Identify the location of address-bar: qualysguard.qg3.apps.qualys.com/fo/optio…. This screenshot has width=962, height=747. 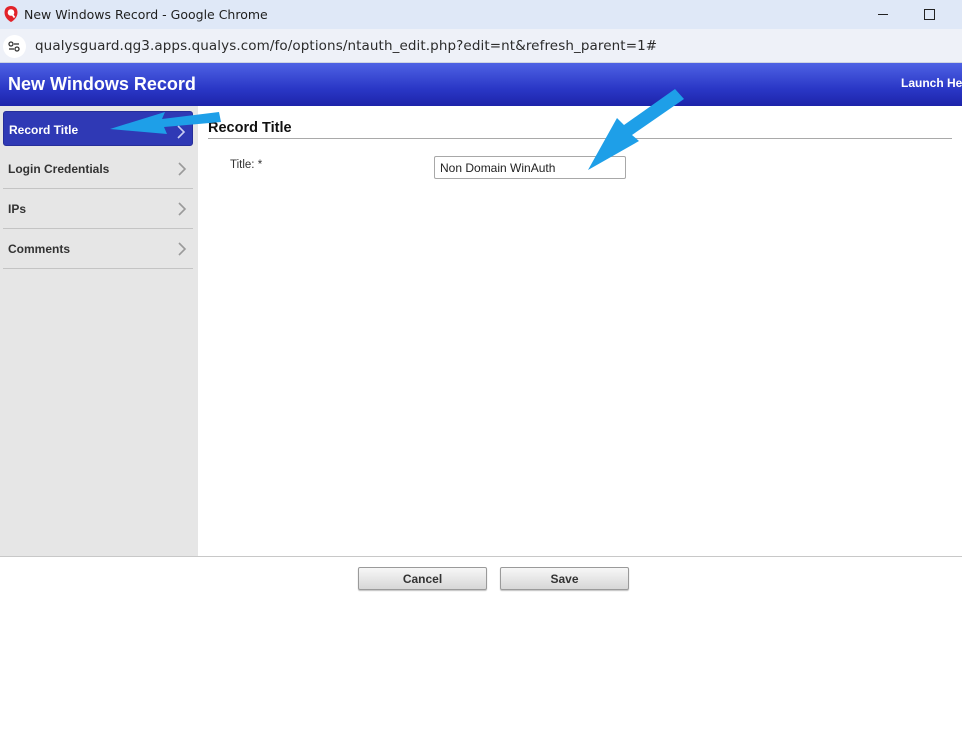
(481, 46).